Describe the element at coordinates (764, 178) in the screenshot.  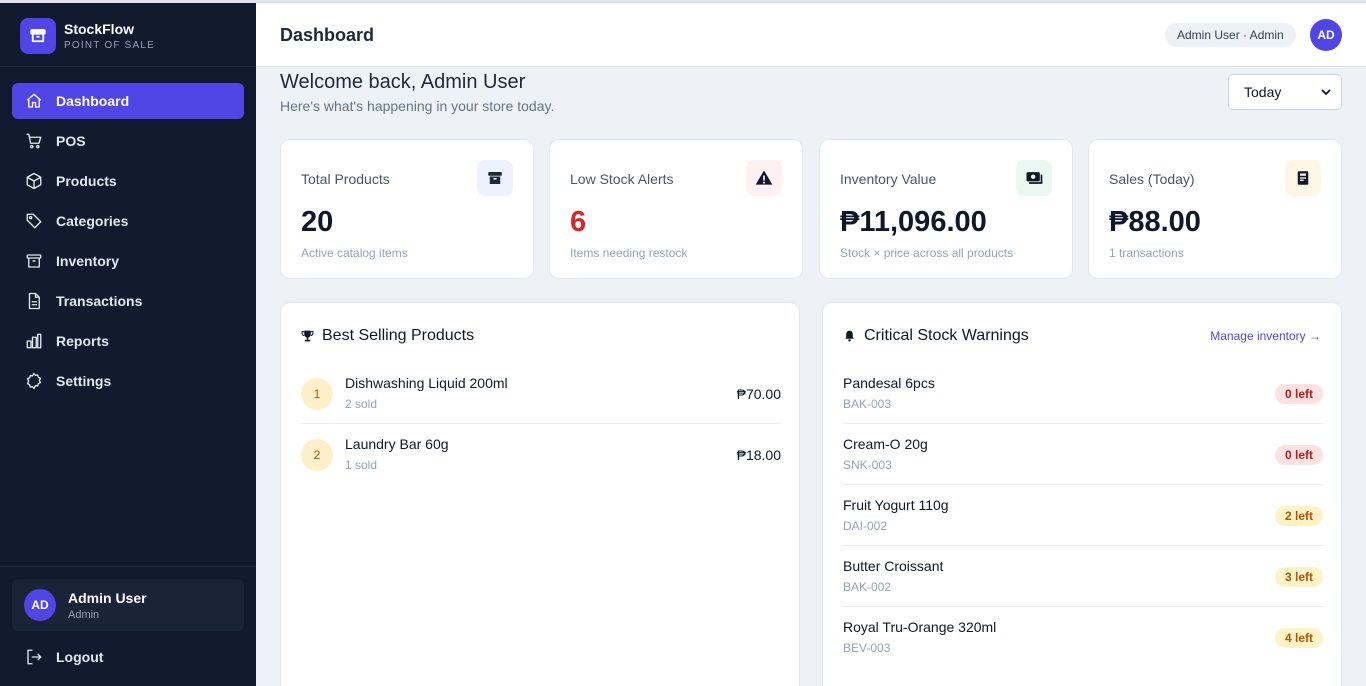
I see `warning-icon` at that location.